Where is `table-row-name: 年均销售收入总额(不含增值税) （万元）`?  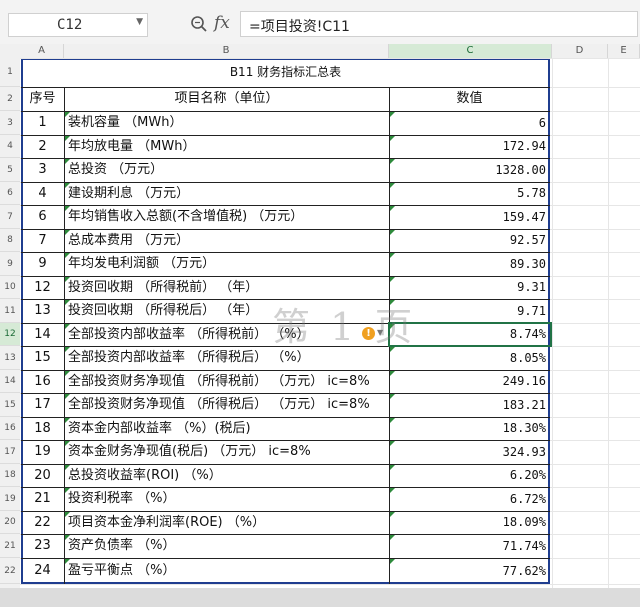 table-row-name: 年均销售收入总额(不含增值税) （万元） is located at coordinates (226, 217).